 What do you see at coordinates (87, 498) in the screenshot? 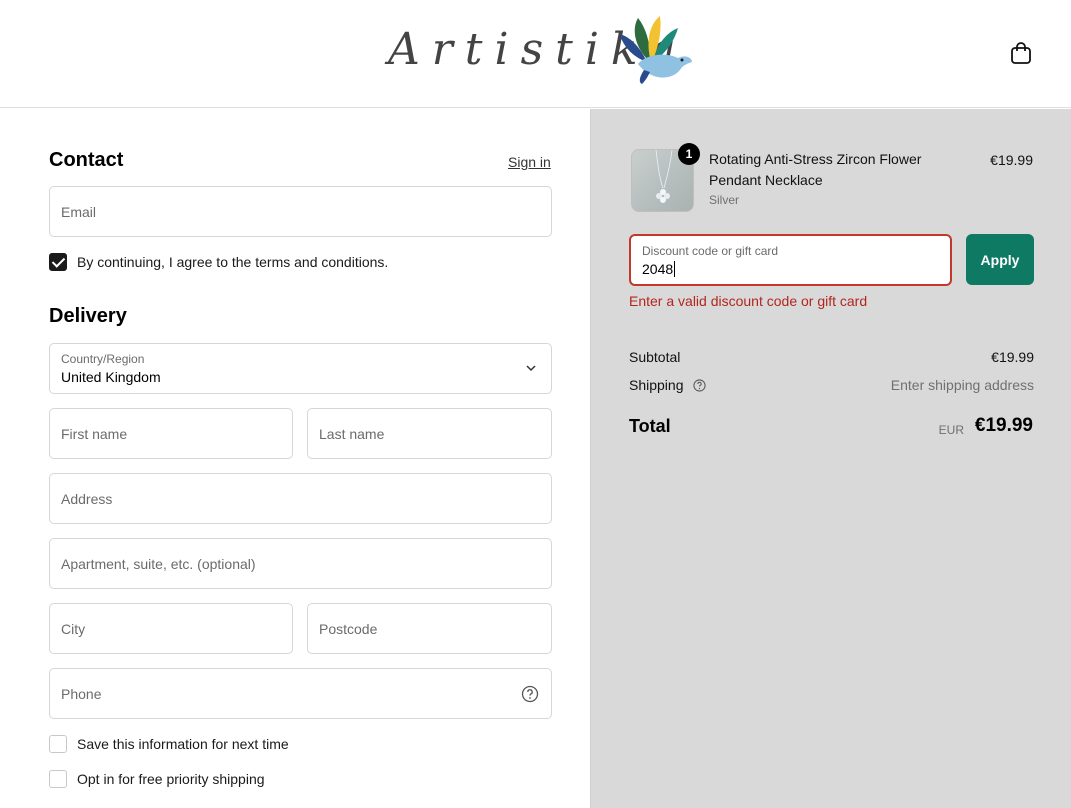
I see `address-placeholder: Address` at bounding box center [87, 498].